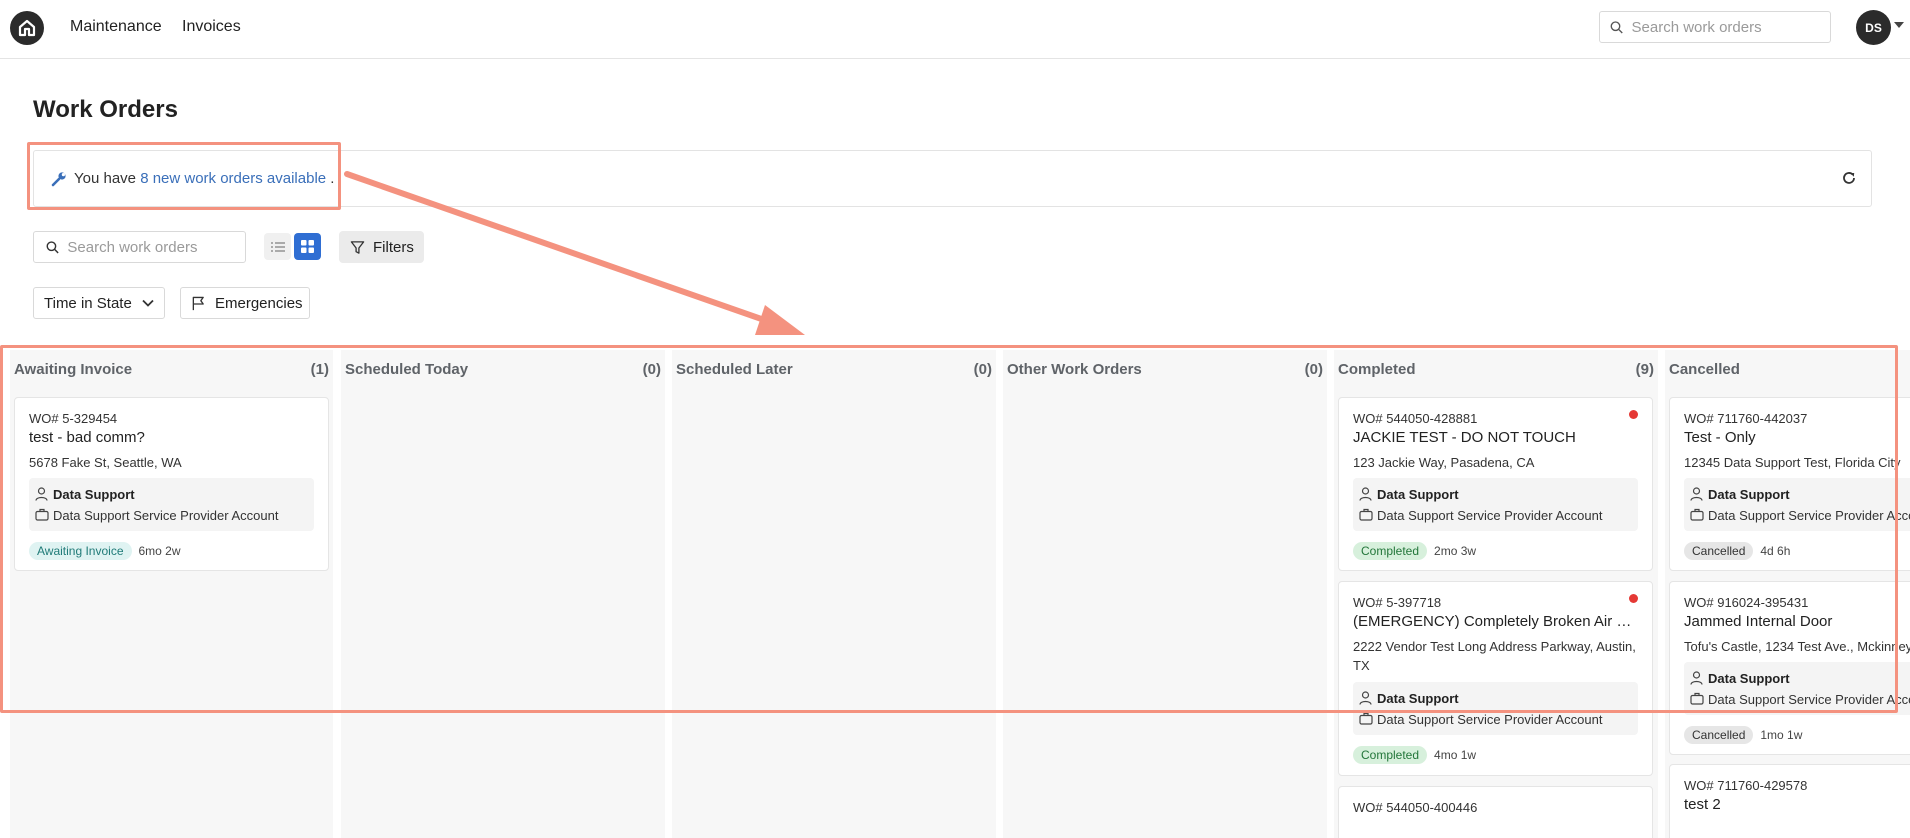  Describe the element at coordinates (734, 369) in the screenshot. I see `column-title: Scheduled Later` at that location.